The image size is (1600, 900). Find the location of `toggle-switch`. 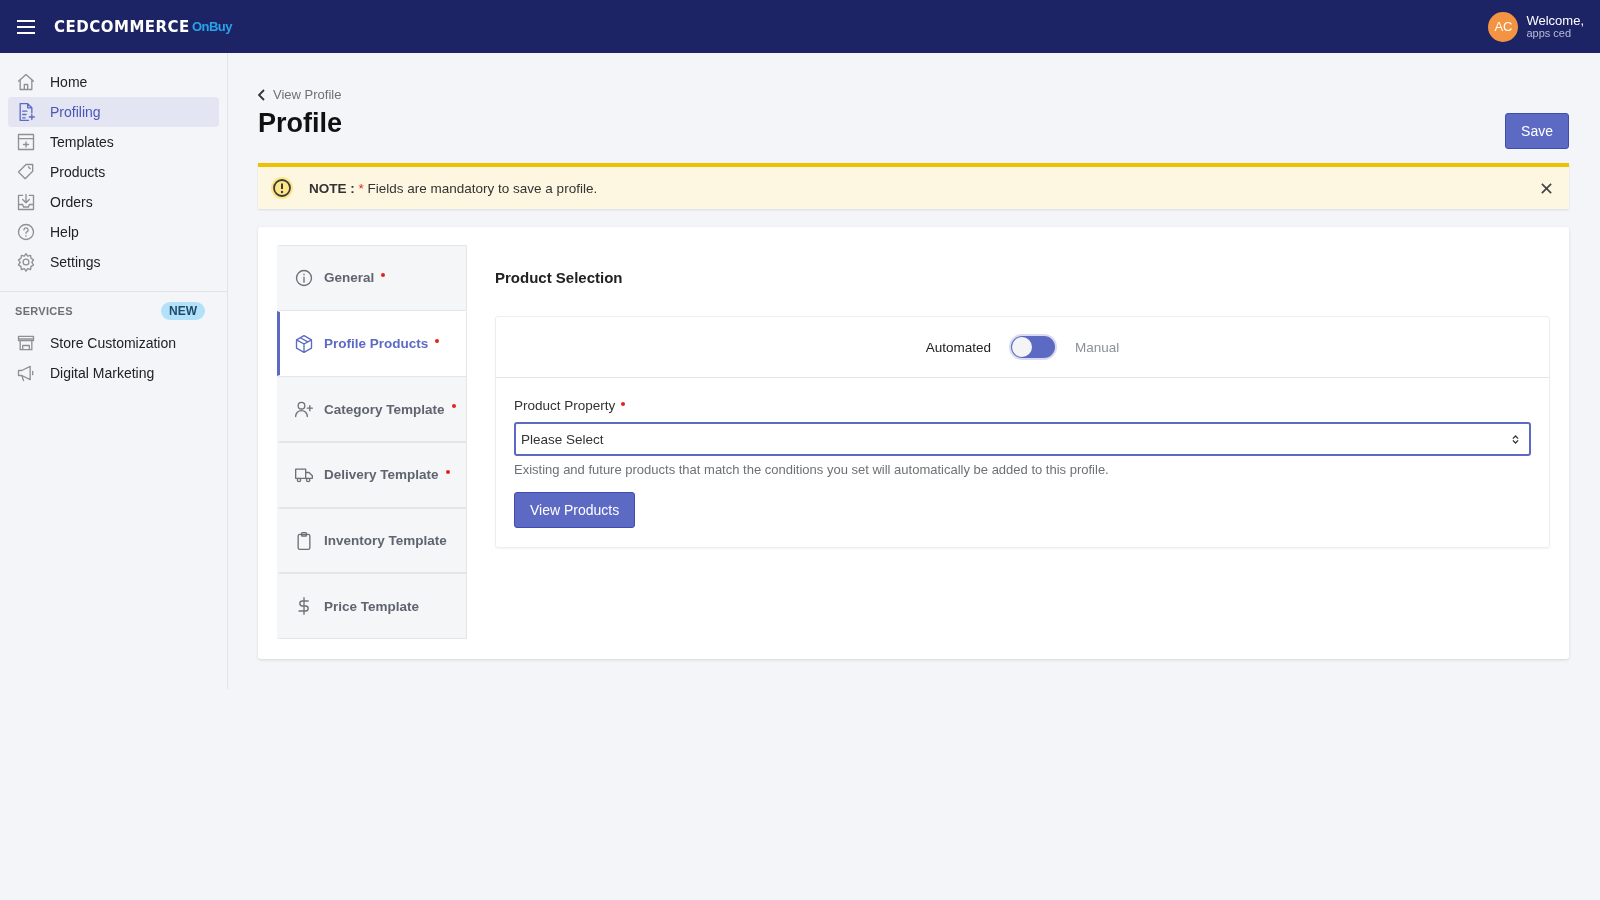

toggle-switch is located at coordinates (1033, 347).